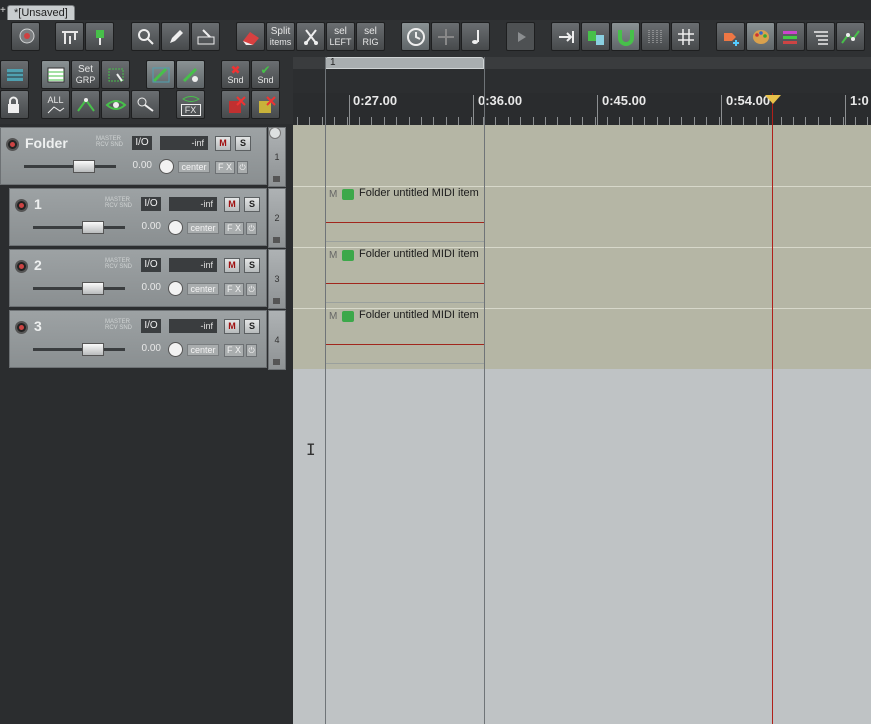  What do you see at coordinates (850, 36) in the screenshot?
I see `envelope-points-button` at bounding box center [850, 36].